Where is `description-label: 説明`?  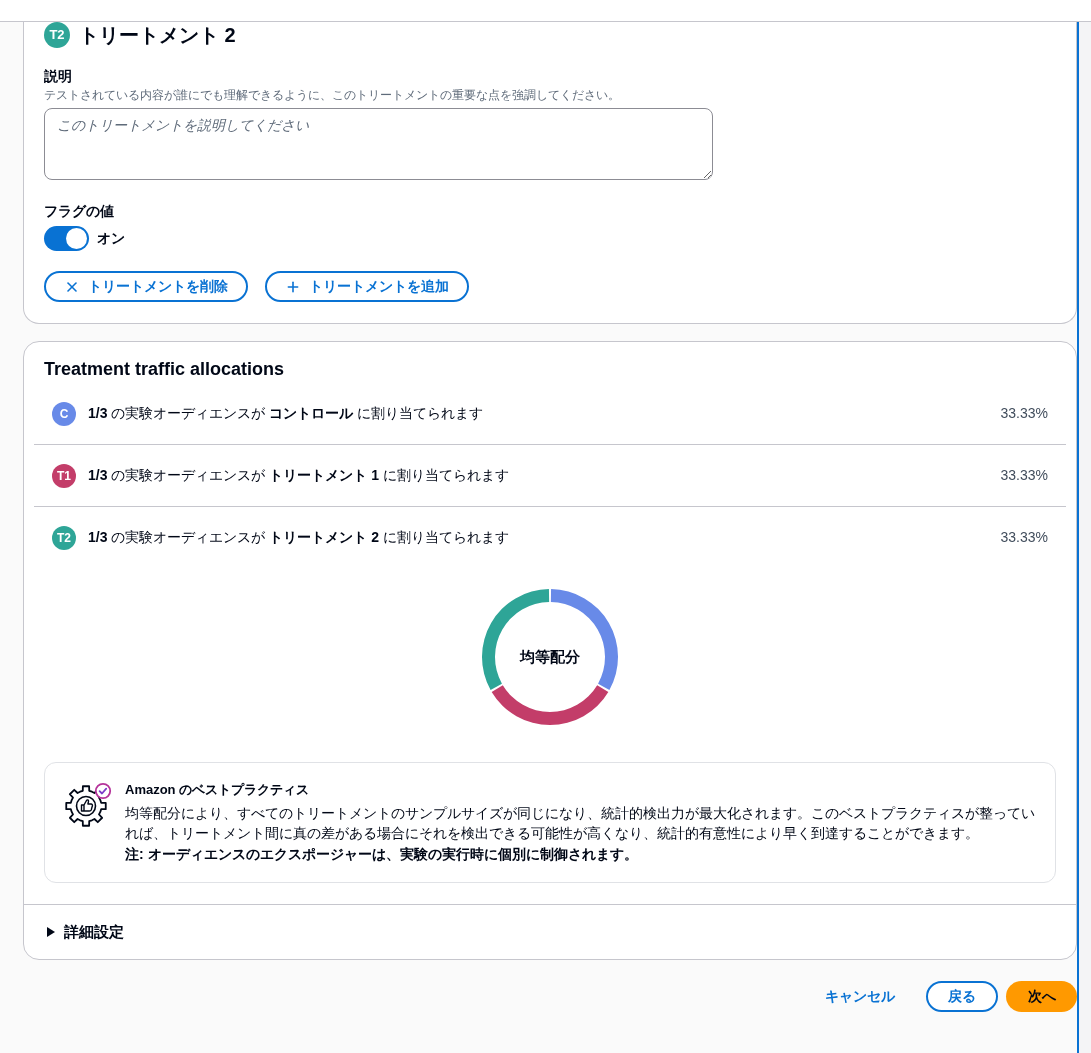
description-label: 説明 is located at coordinates (58, 76).